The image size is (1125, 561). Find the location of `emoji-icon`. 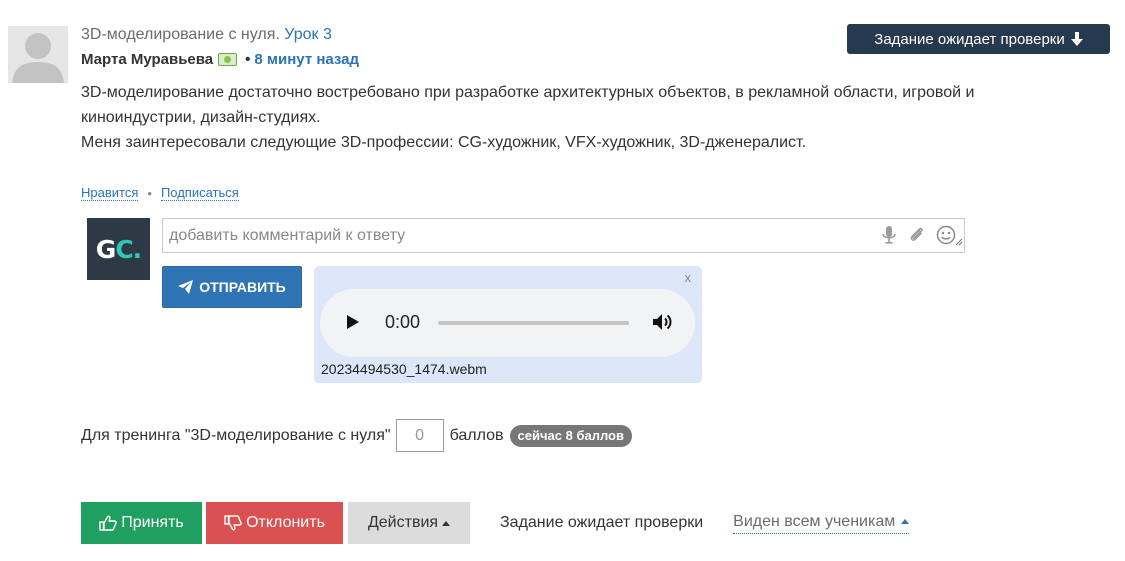

emoji-icon is located at coordinates (946, 235).